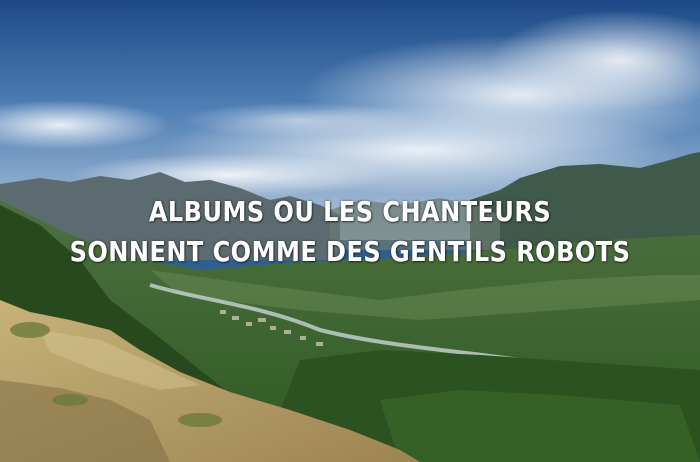  I want to click on caption-line-2: SONNENT COMME DES GENTILS ROBOTS, so click(350, 251).